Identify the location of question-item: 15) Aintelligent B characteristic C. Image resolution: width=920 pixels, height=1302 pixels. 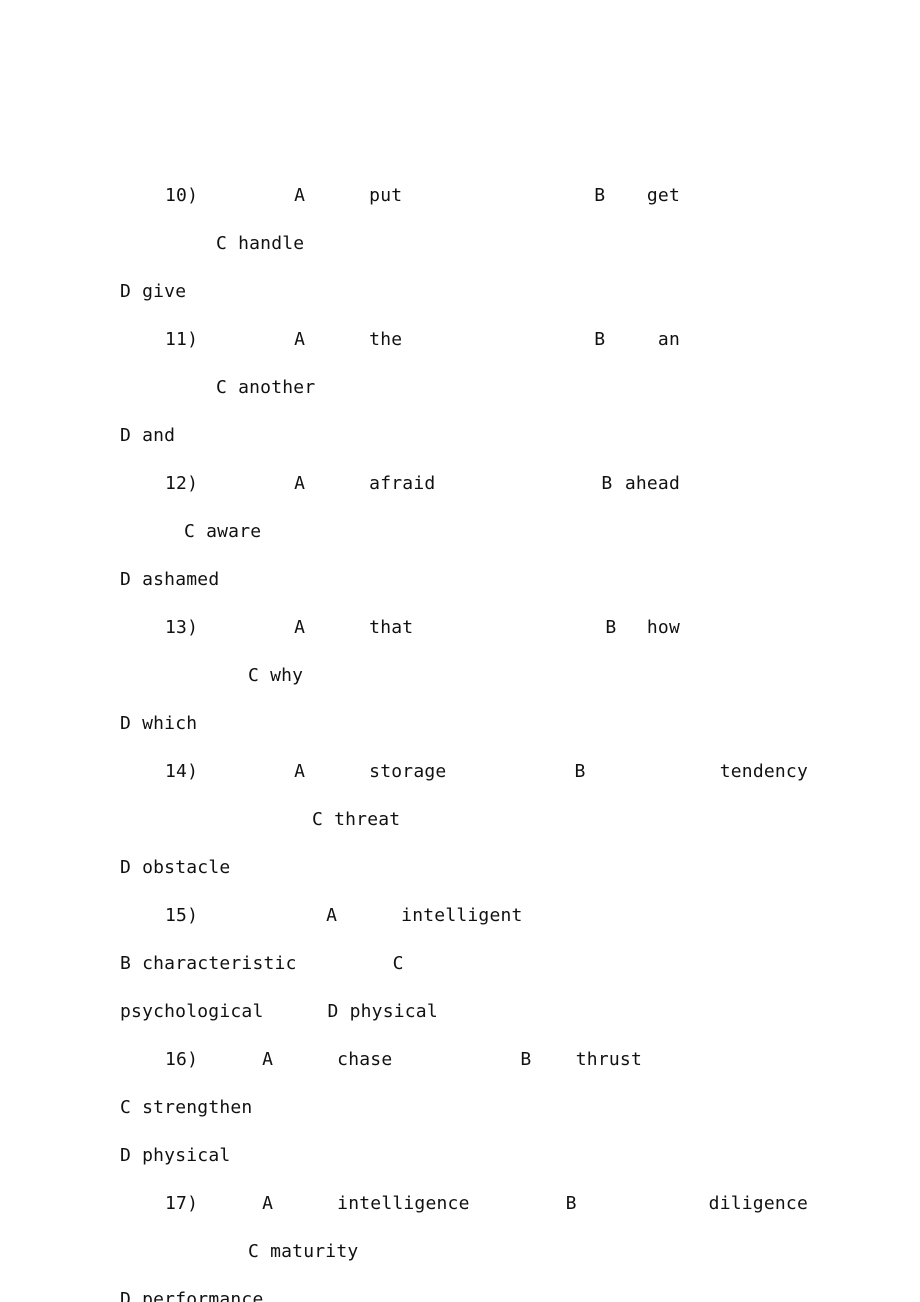
(464, 940).